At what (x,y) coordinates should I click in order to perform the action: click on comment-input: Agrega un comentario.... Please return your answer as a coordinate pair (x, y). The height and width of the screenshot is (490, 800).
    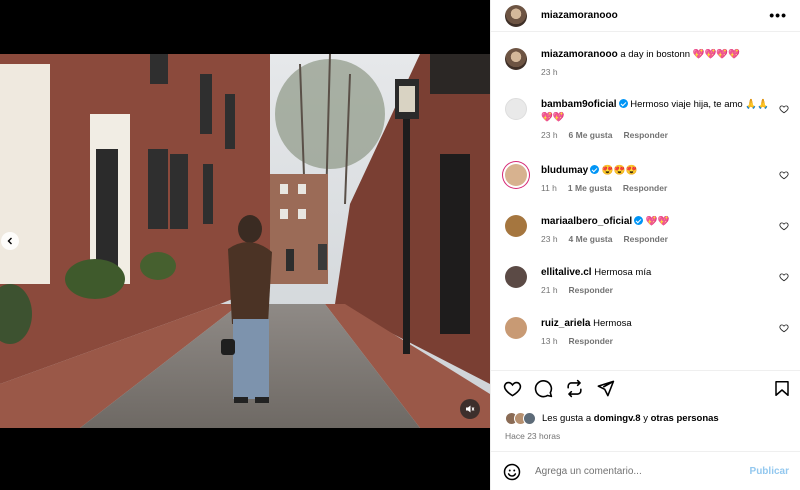
    Looking at the image, I should click on (635, 471).